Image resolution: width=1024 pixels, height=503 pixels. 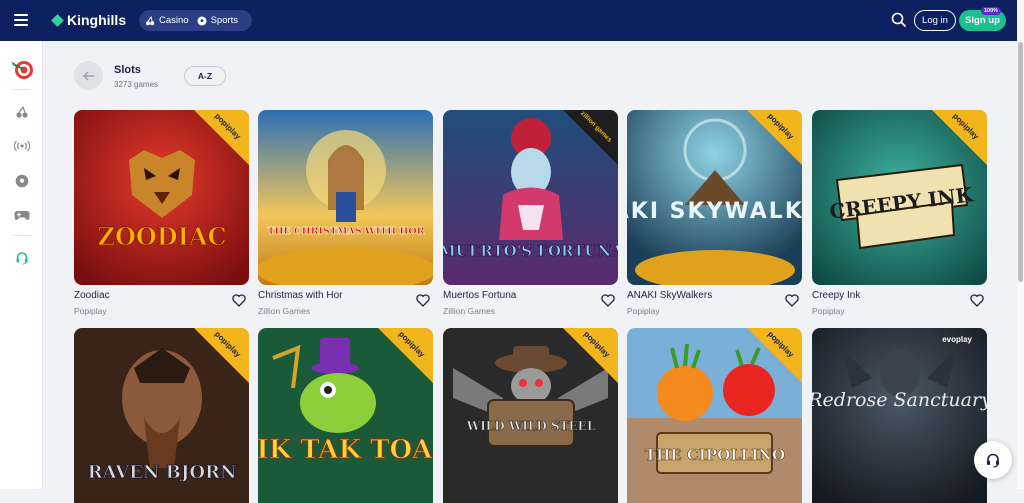 I want to click on back-button, so click(x=88, y=75).